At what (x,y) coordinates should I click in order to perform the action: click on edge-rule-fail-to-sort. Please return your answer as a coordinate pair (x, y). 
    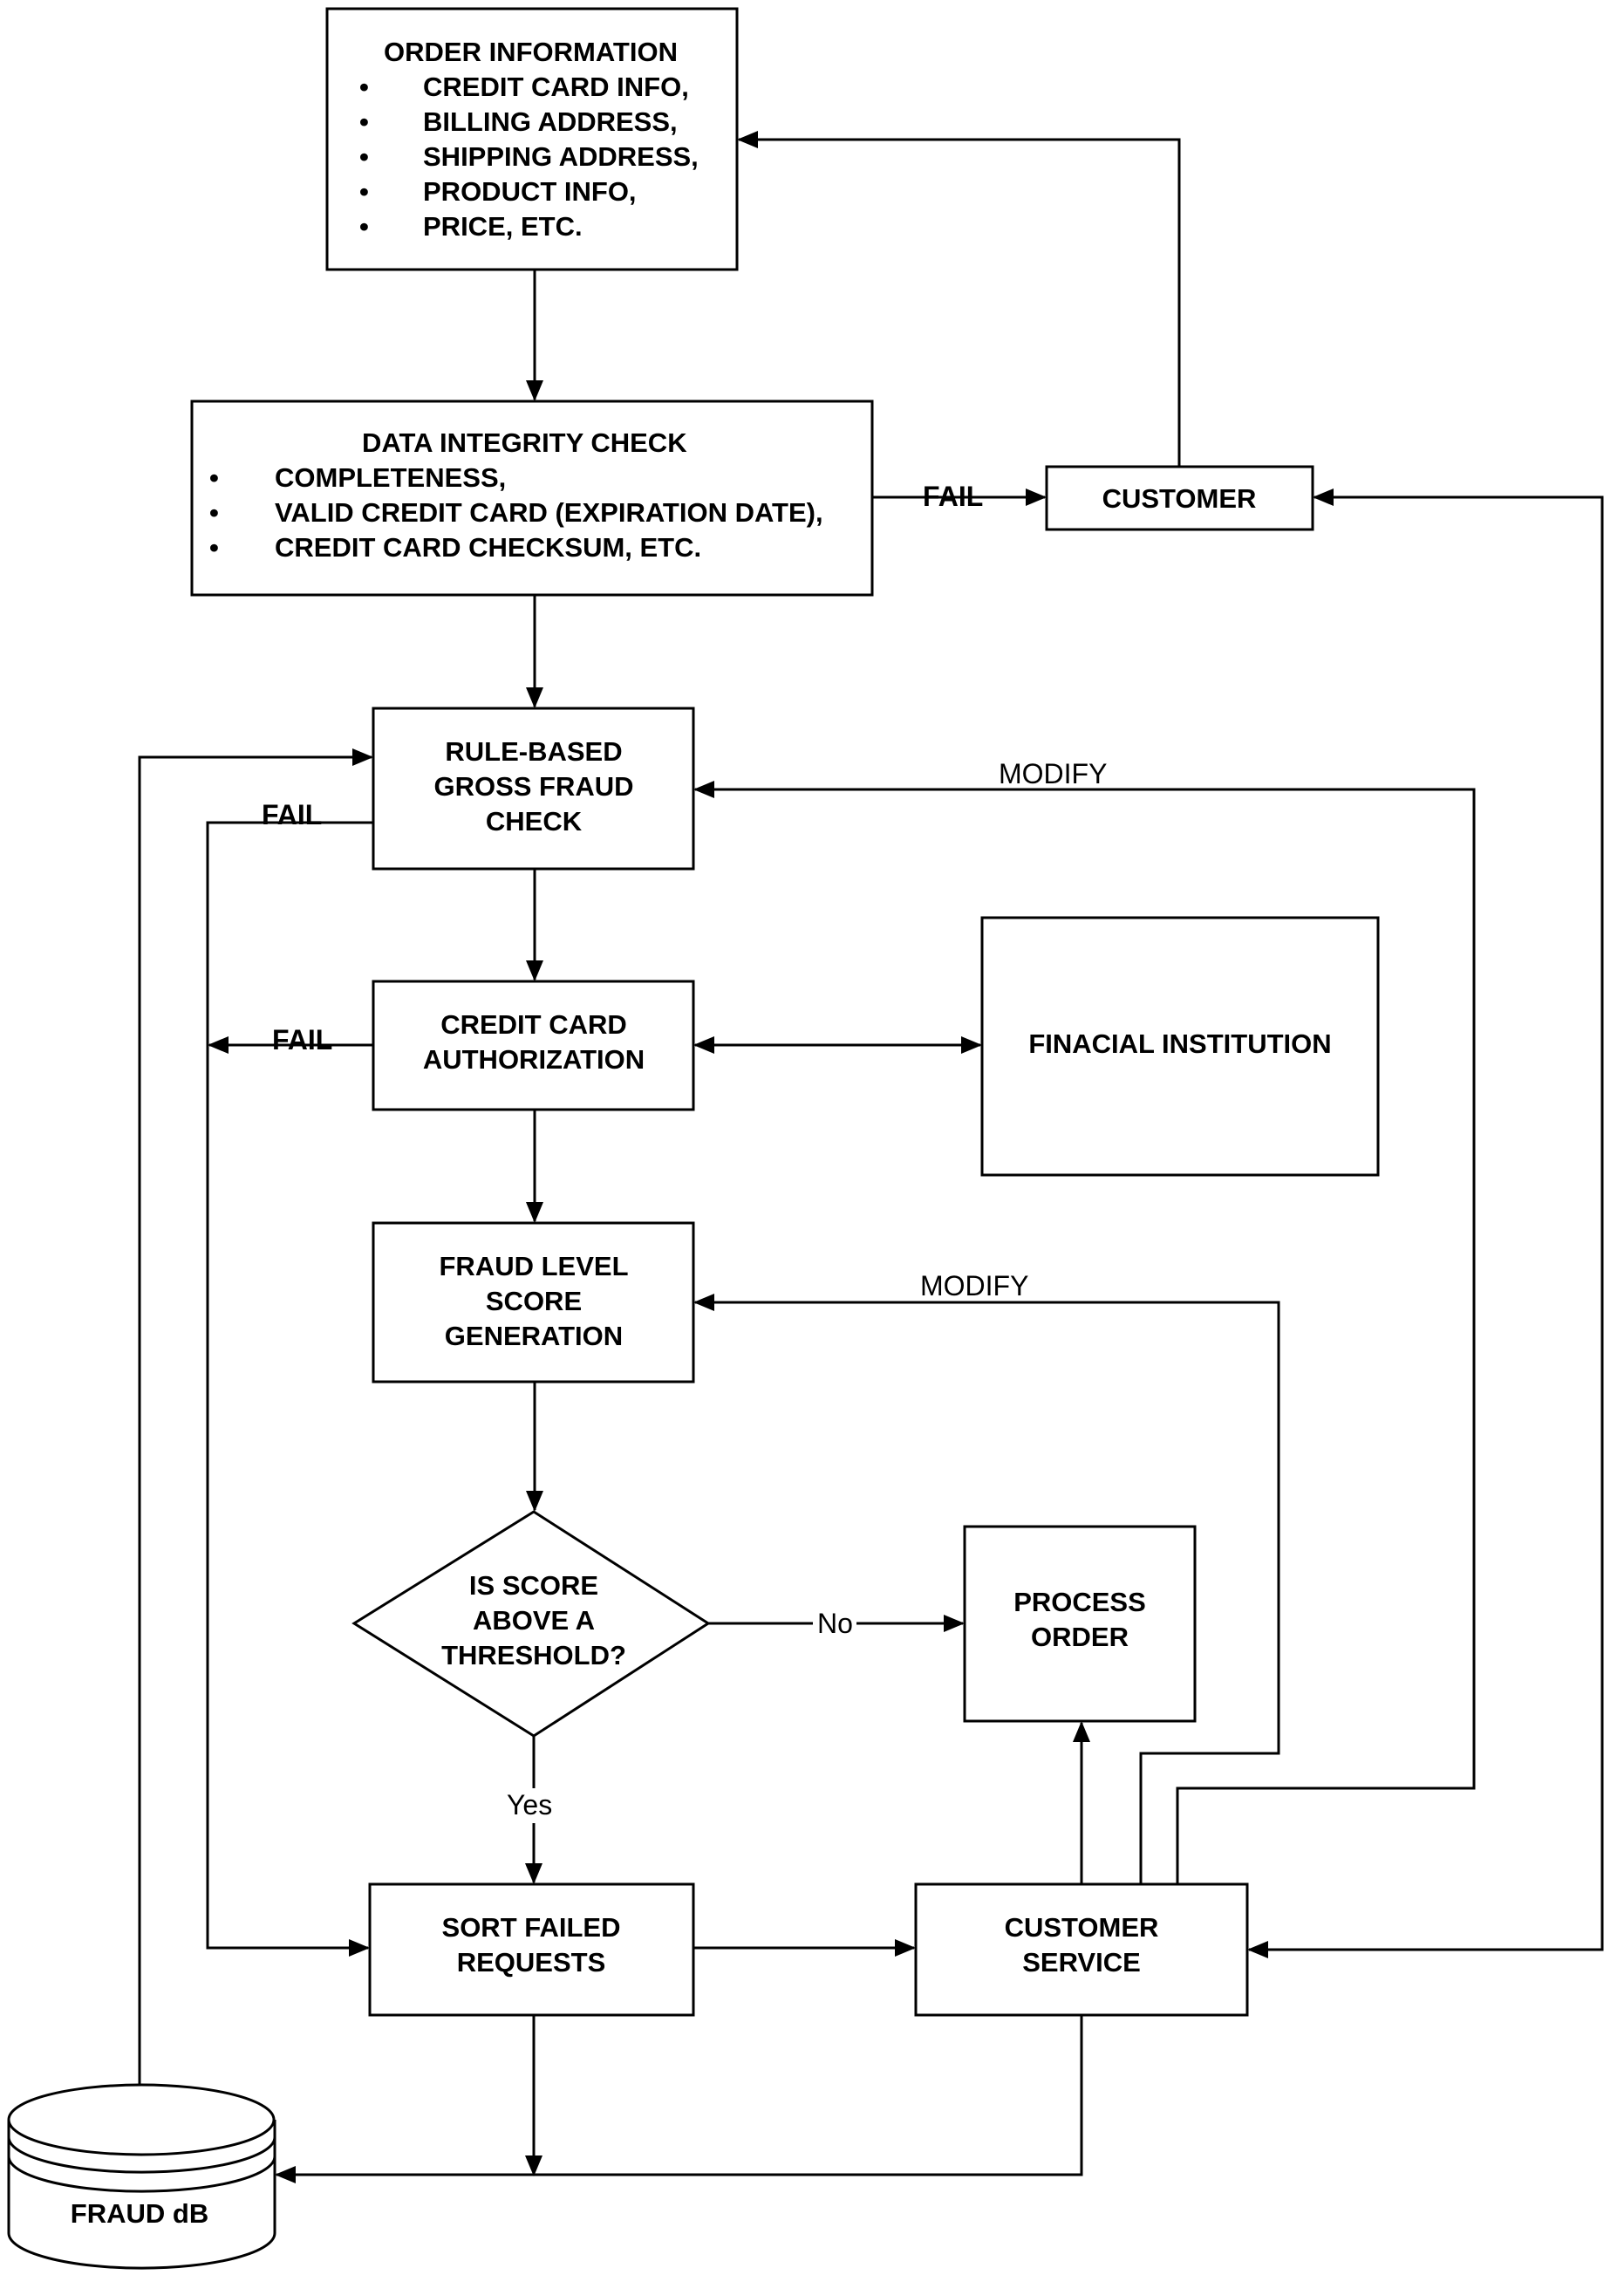
    Looking at the image, I should click on (289, 1389).